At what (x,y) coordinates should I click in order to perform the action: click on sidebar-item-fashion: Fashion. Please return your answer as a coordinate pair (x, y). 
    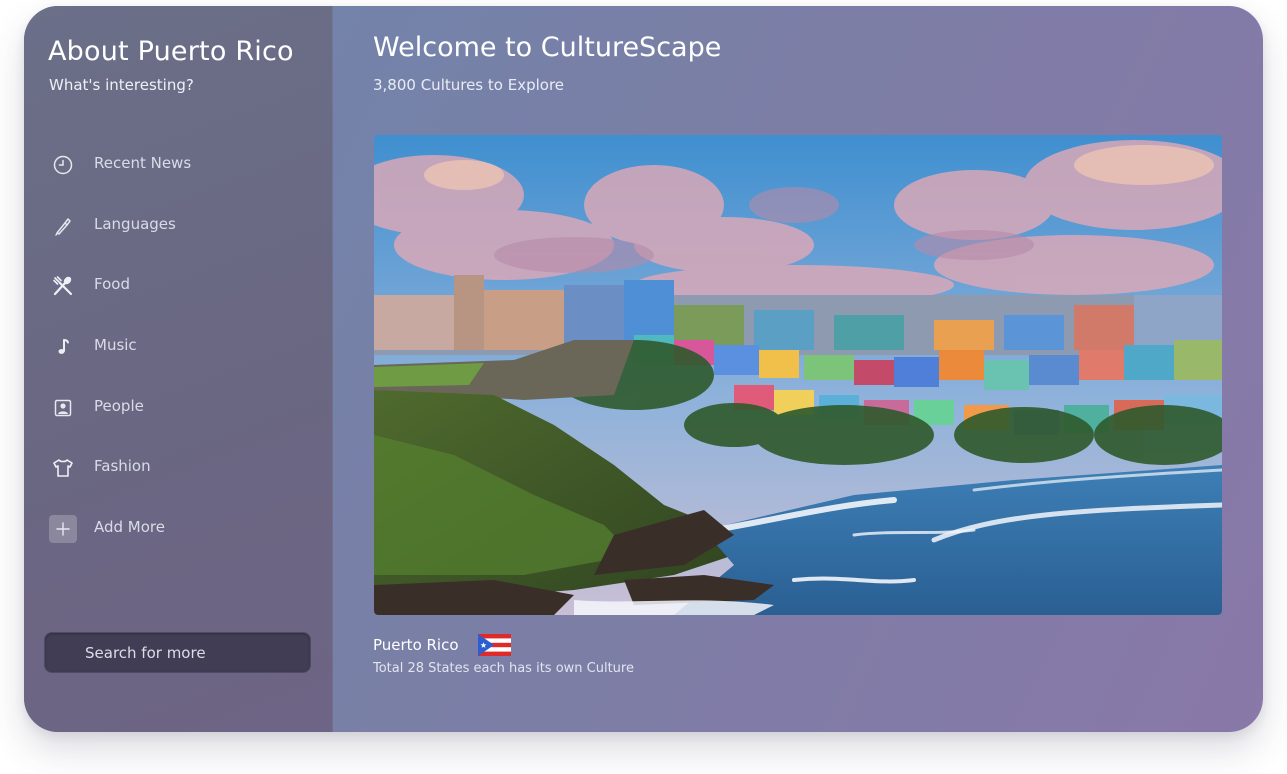
    Looking at the image, I should click on (176, 477).